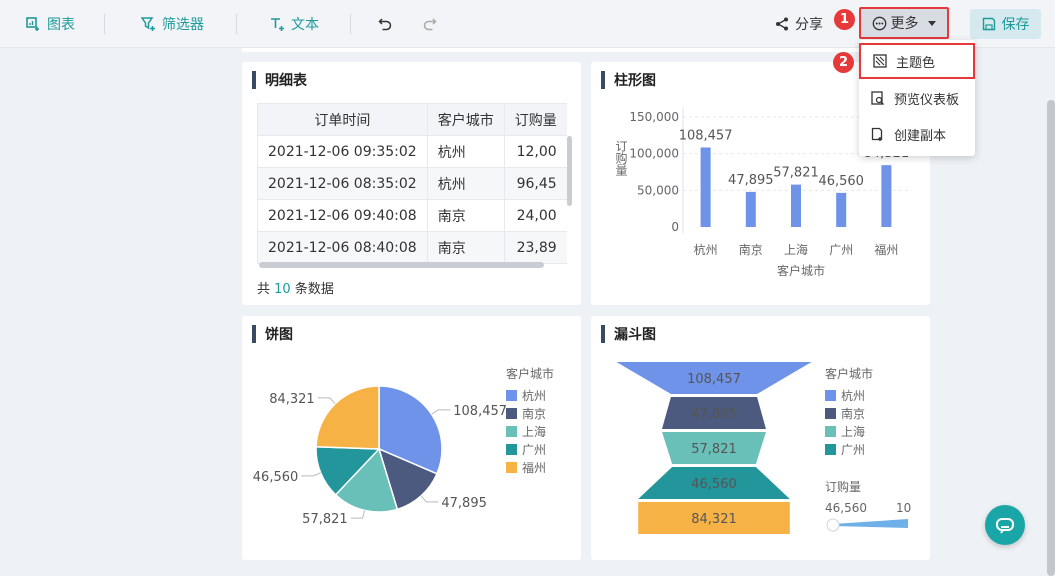 The width and height of the screenshot is (1055, 576). What do you see at coordinates (342, 215) in the screenshot?
I see `table-cell: 2021-12-06 09:40:08` at bounding box center [342, 215].